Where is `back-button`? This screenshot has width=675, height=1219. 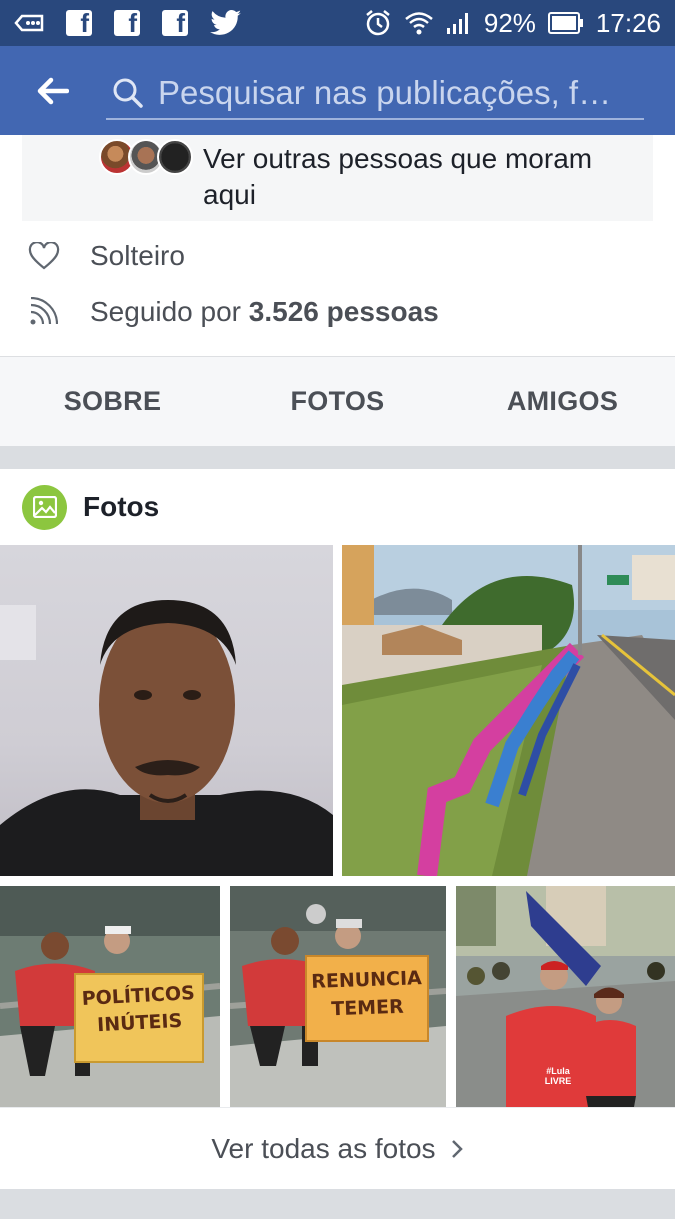 back-button is located at coordinates (53, 90).